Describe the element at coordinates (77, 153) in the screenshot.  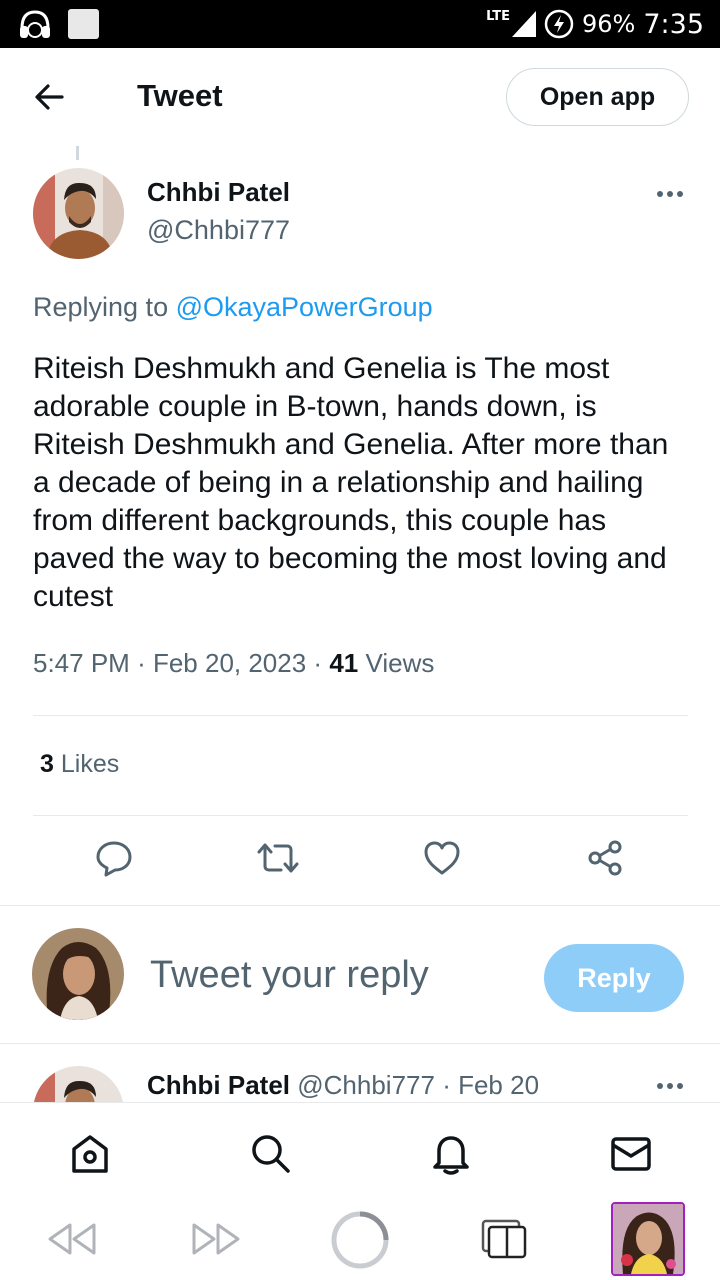
I see `thread-connector` at that location.